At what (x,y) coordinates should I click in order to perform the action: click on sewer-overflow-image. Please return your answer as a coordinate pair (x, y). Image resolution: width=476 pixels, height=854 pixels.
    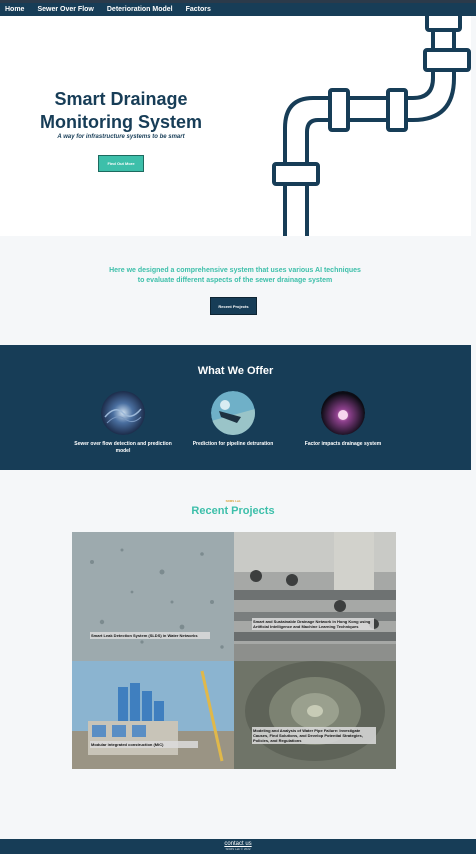
    Looking at the image, I should click on (123, 413).